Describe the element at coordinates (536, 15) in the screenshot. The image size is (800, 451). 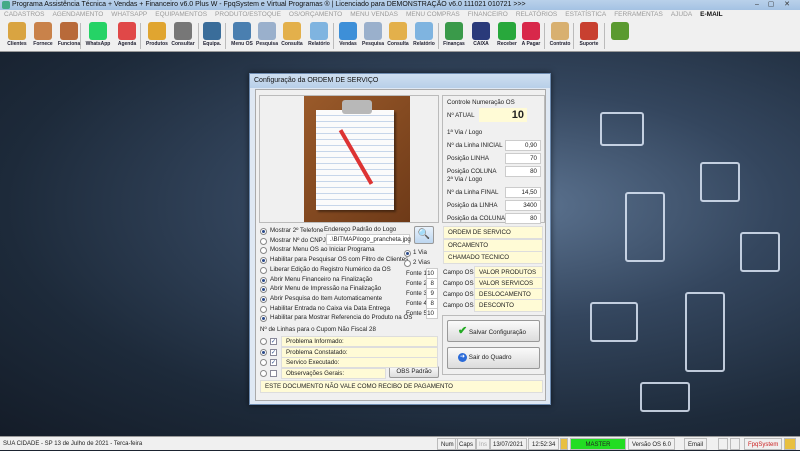
I see `menu-item: RELATÓRIOS` at that location.